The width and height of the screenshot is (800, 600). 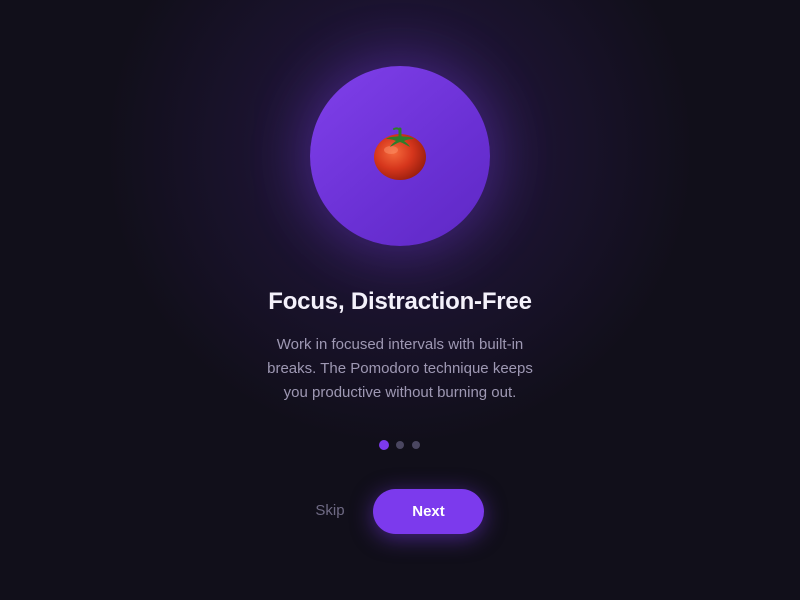 I want to click on description-line: you productive without burning out., so click(x=400, y=392).